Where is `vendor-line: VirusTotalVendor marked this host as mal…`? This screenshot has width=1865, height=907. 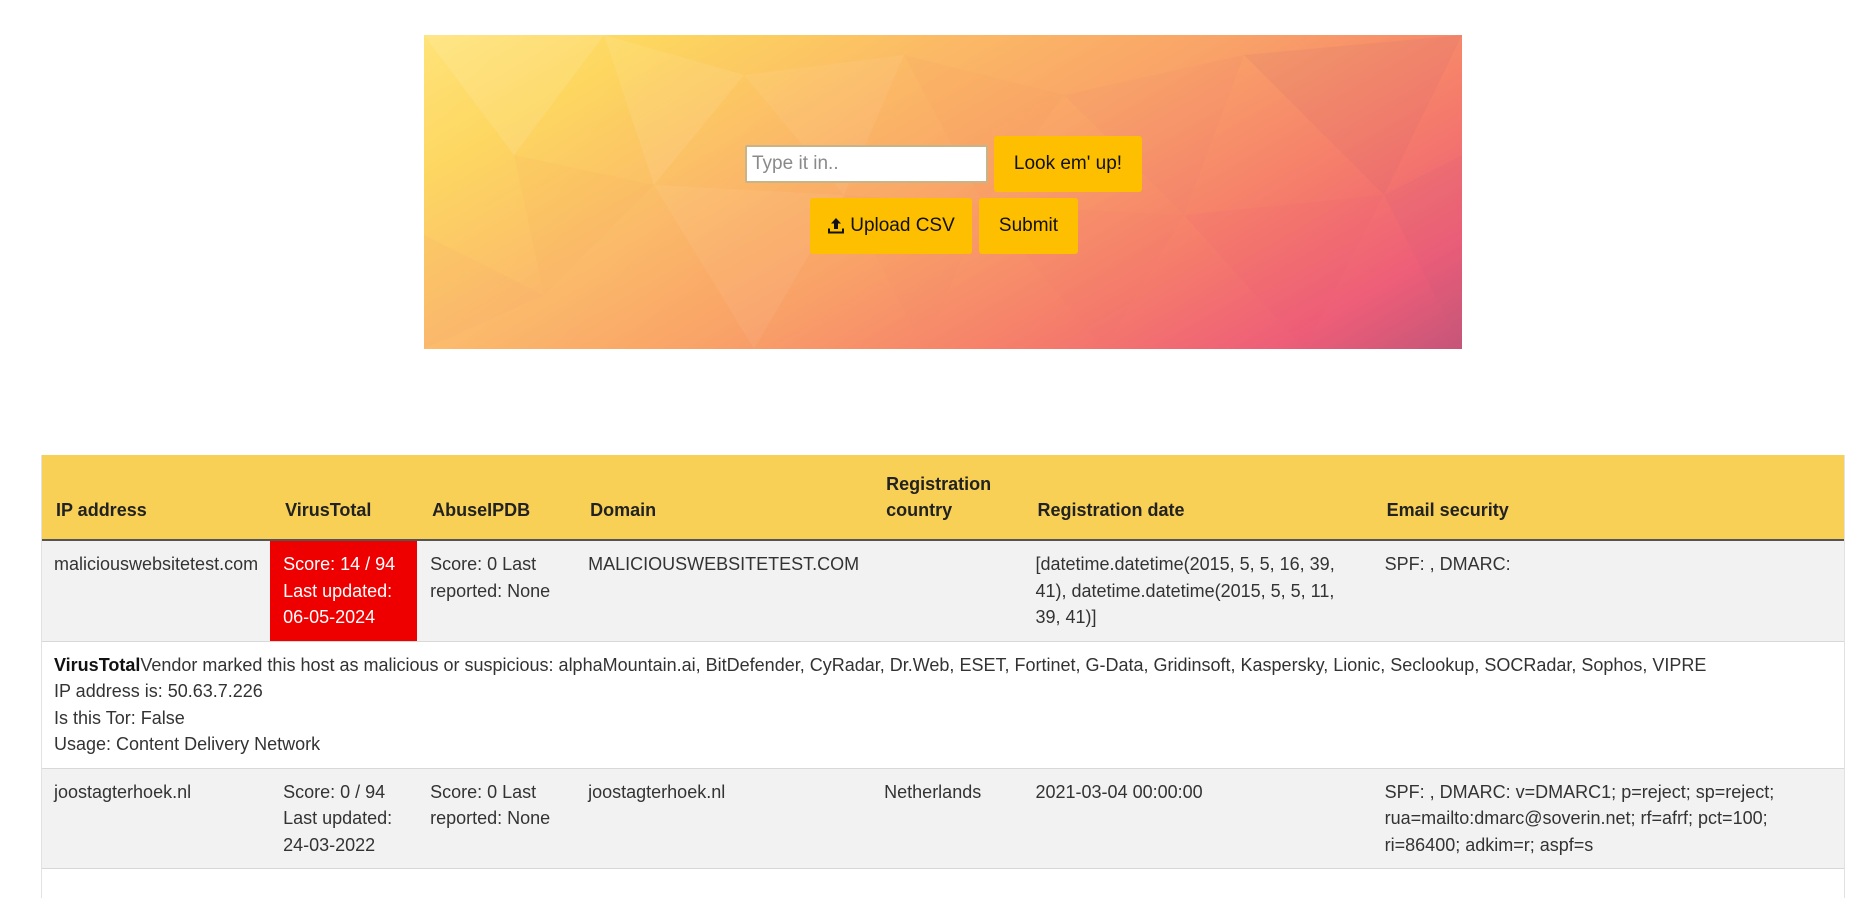 vendor-line: VirusTotalVendor marked this host as mal… is located at coordinates (943, 665).